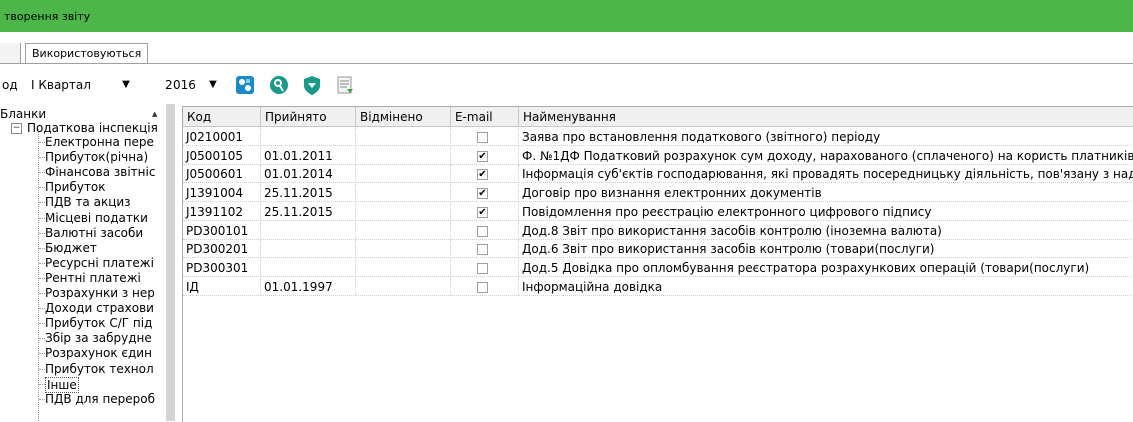 The height and width of the screenshot is (422, 1133). I want to click on tree-item: Інше, so click(62, 384).